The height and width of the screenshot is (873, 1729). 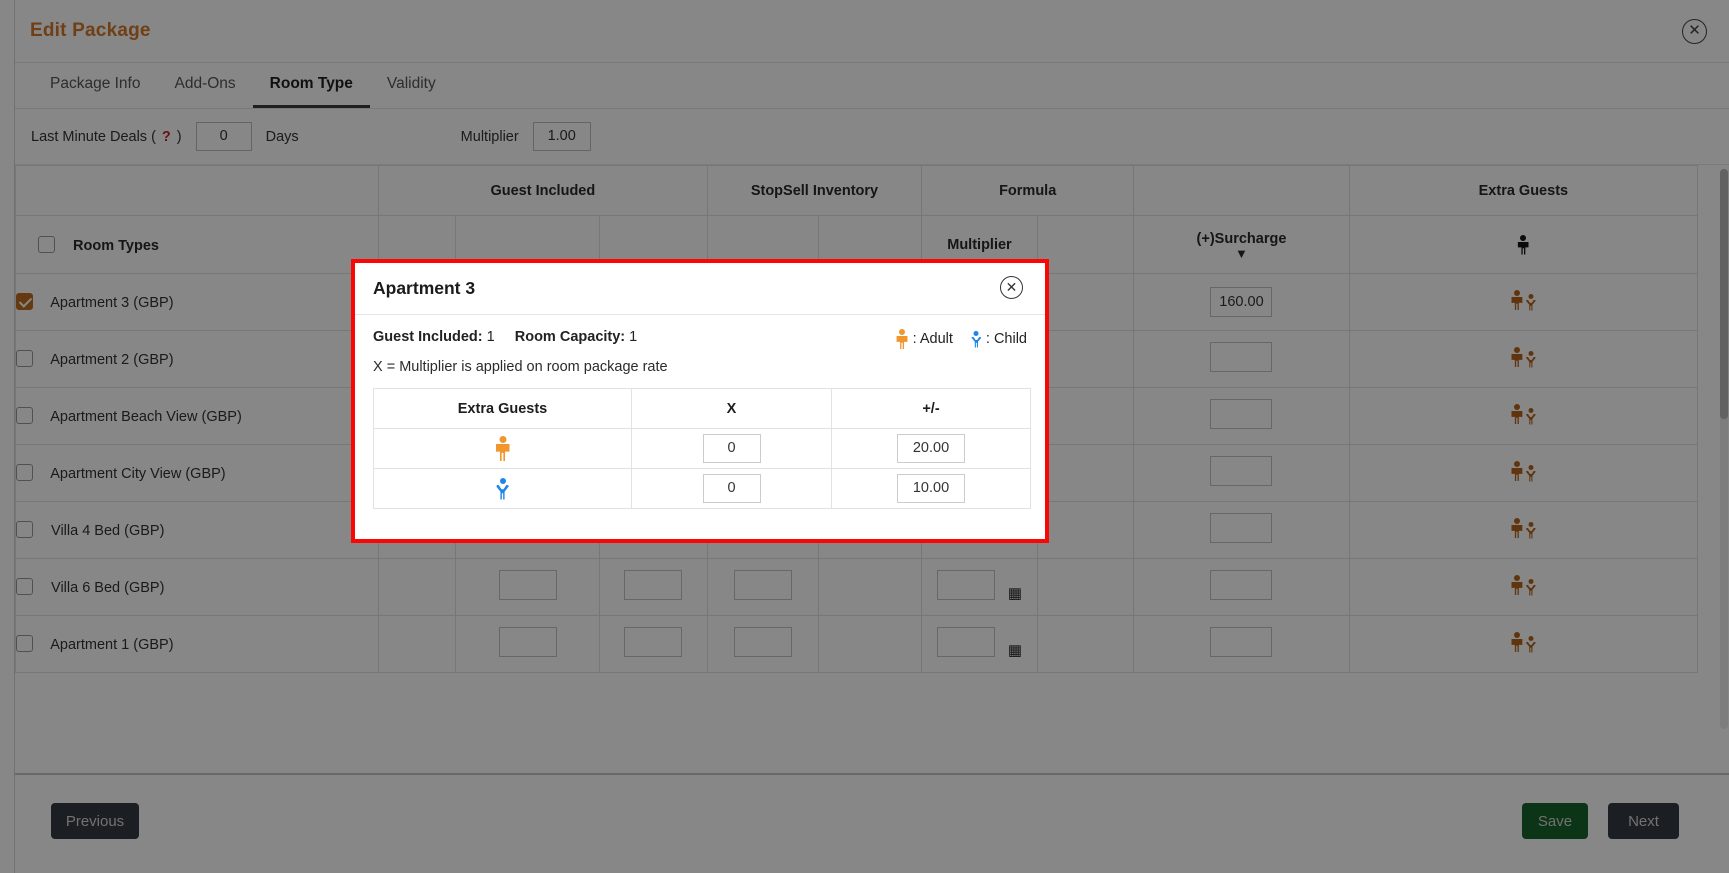 I want to click on extra-guests-row-adult: 0 20.00, so click(x=702, y=448).